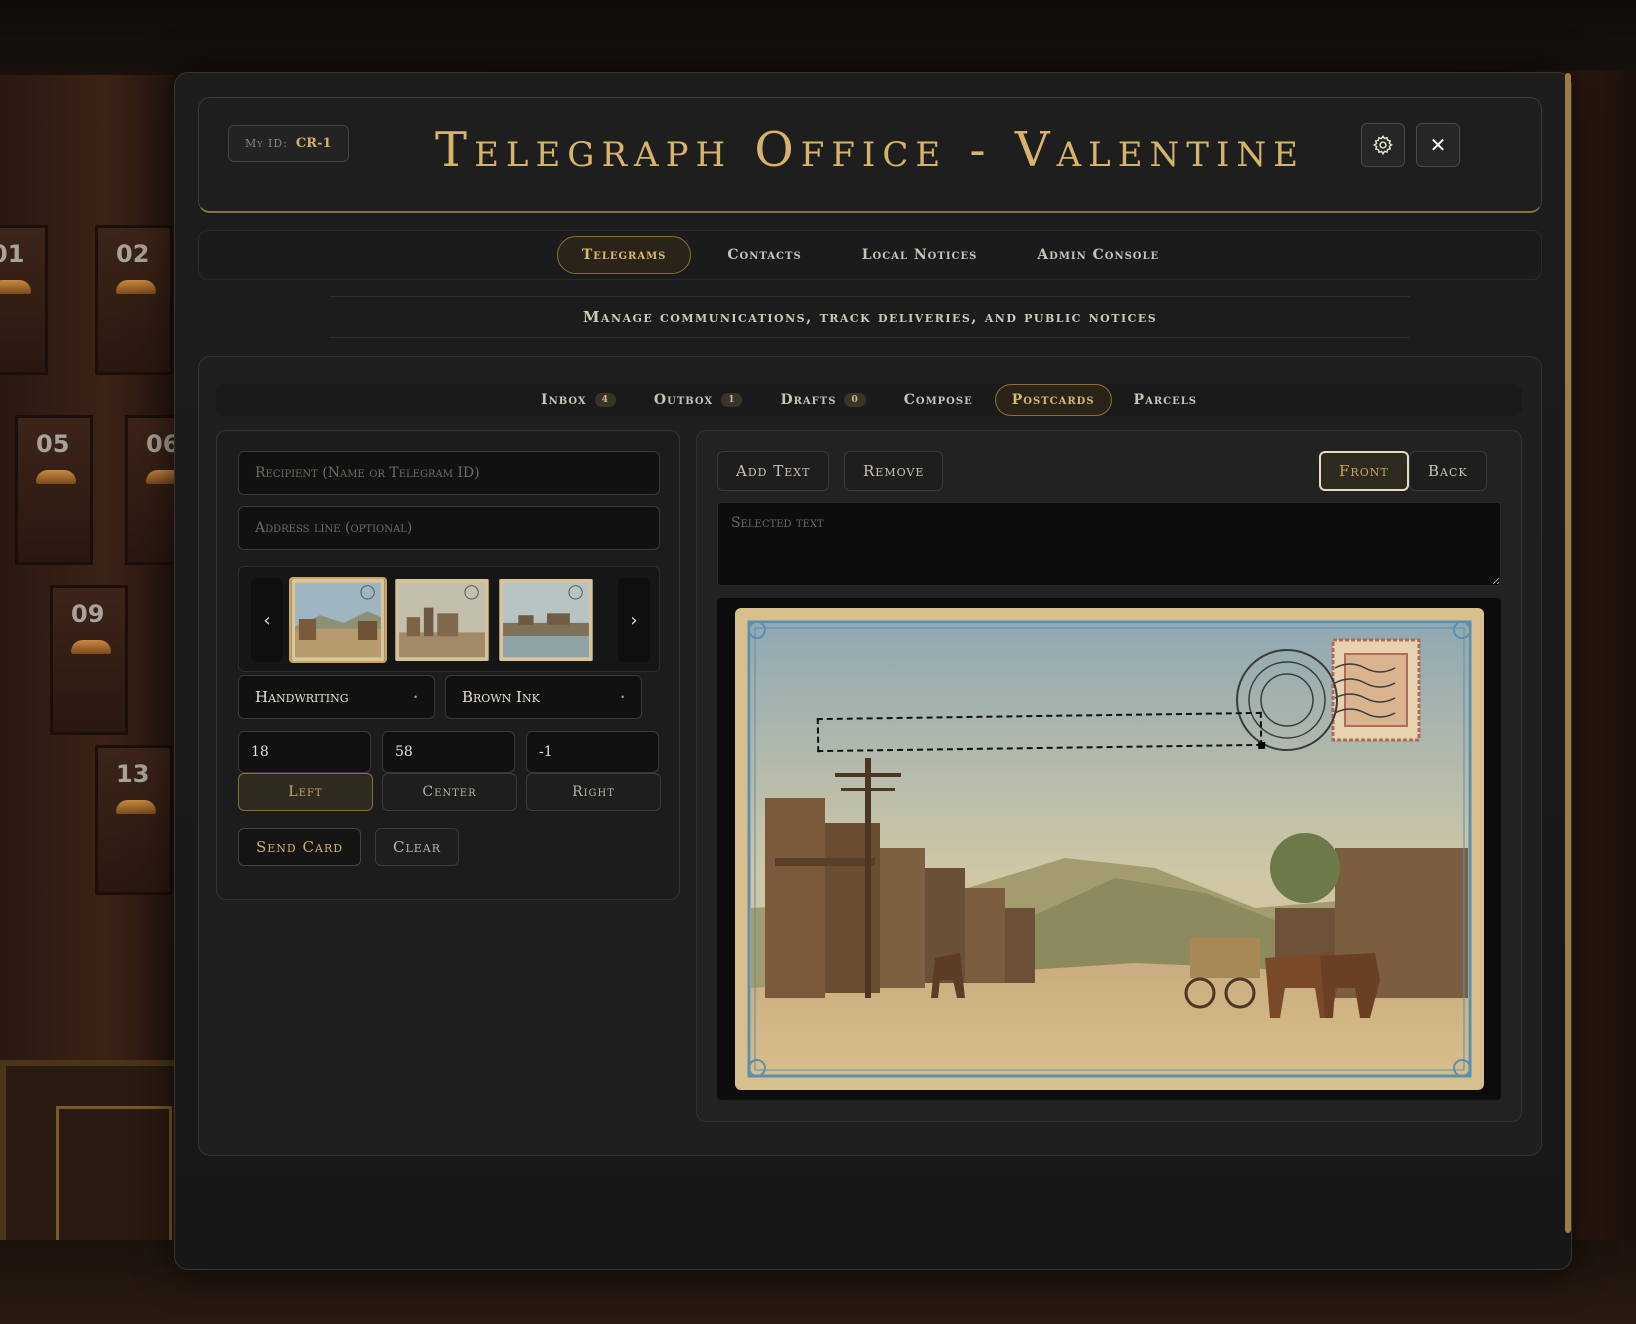 The width and height of the screenshot is (1636, 1324). What do you see at coordinates (449, 473) in the screenshot?
I see `recipient-input` at bounding box center [449, 473].